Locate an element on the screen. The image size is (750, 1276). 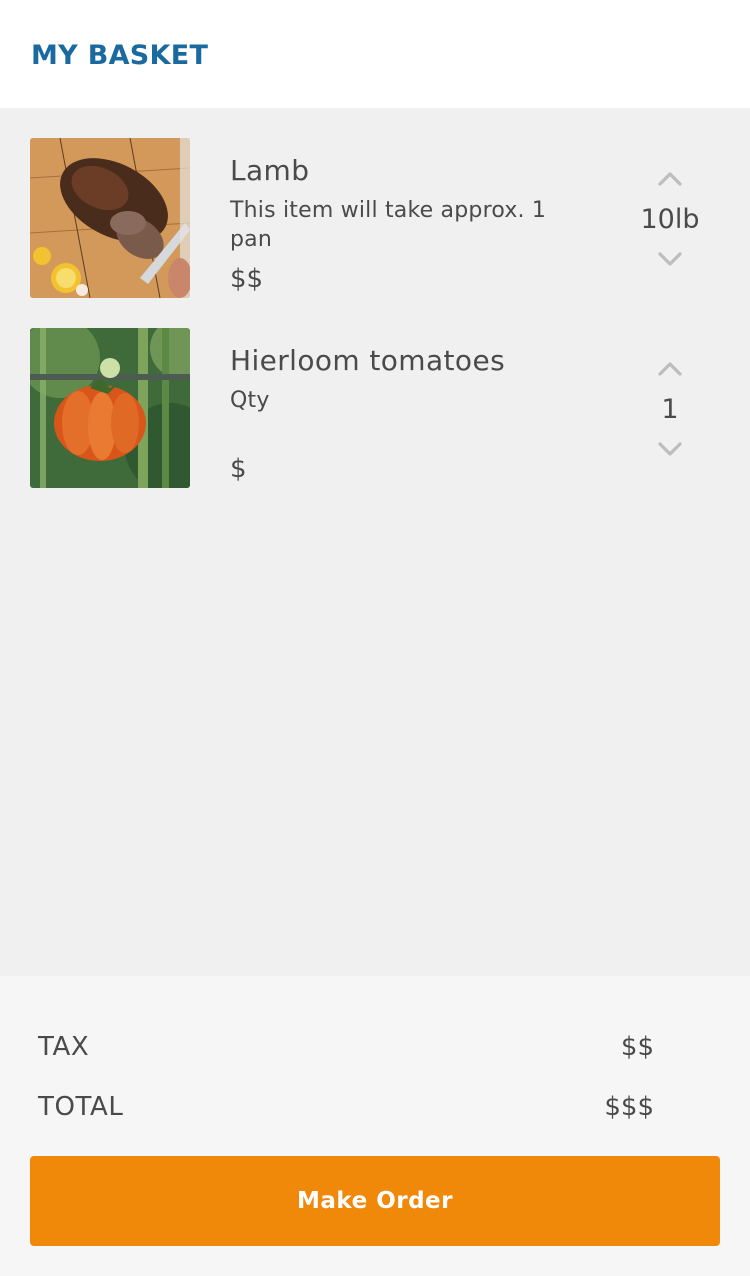
item-description: Qty is located at coordinates (250, 400).